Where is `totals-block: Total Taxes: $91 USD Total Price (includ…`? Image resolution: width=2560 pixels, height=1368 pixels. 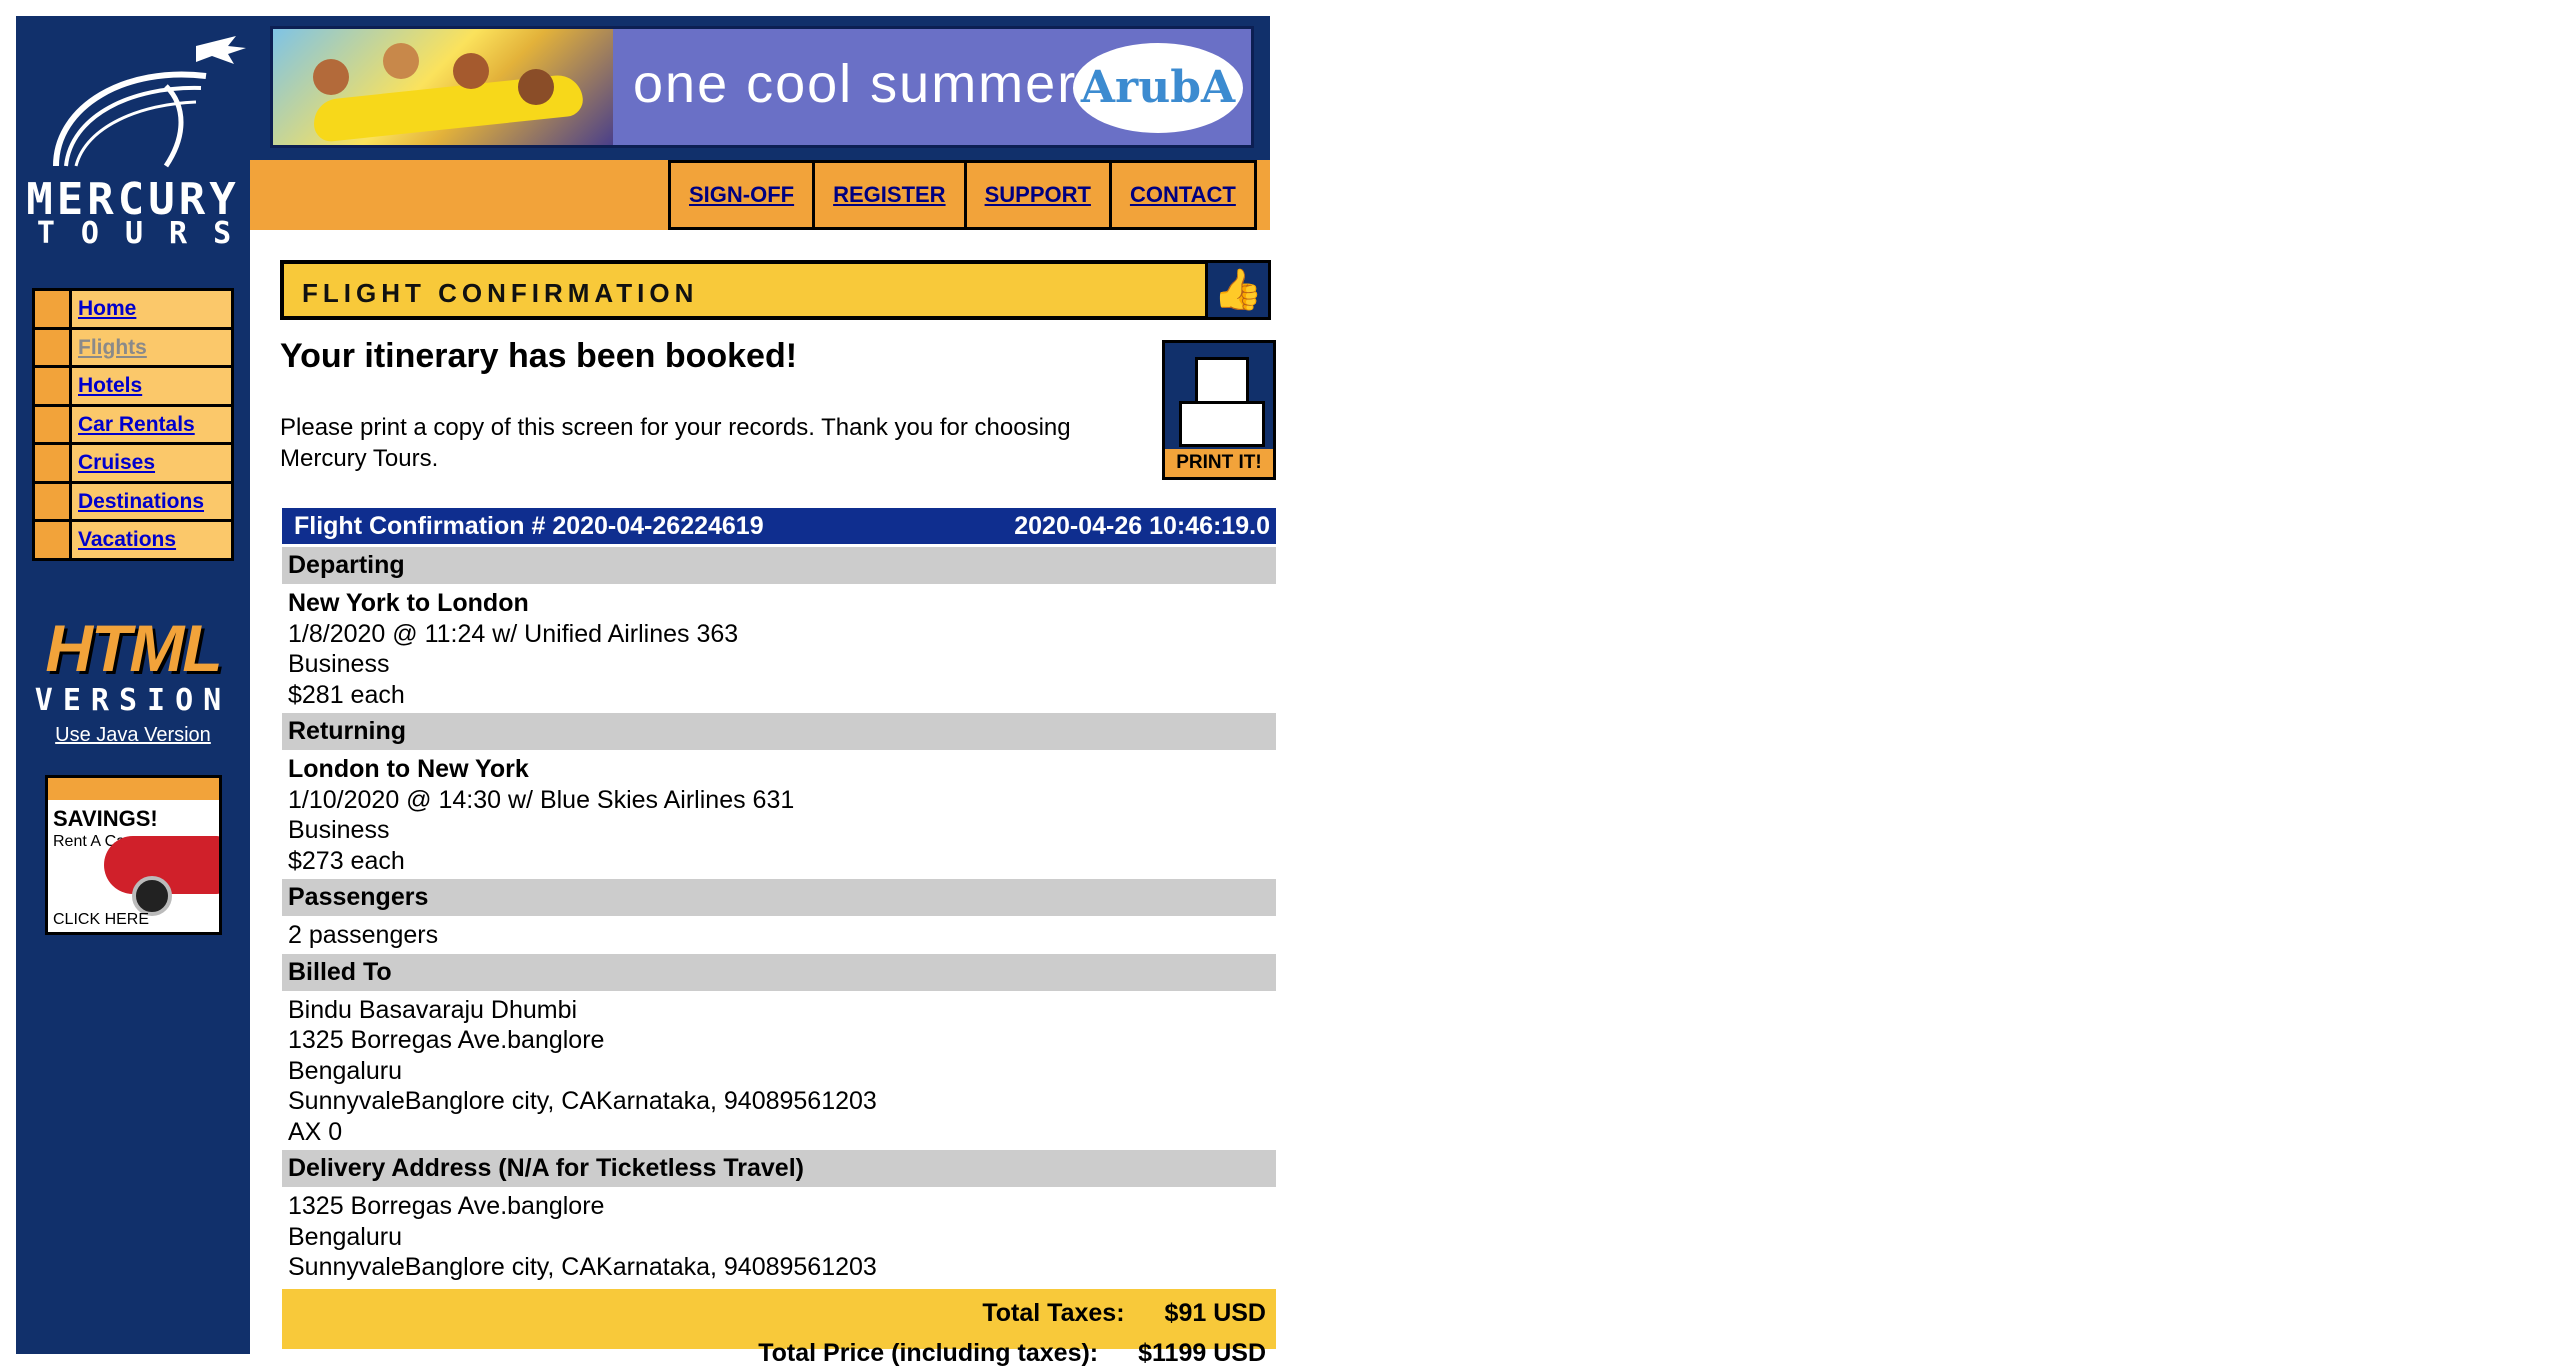 totals-block: Total Taxes: $91 USD Total Price (includ… is located at coordinates (779, 1327).